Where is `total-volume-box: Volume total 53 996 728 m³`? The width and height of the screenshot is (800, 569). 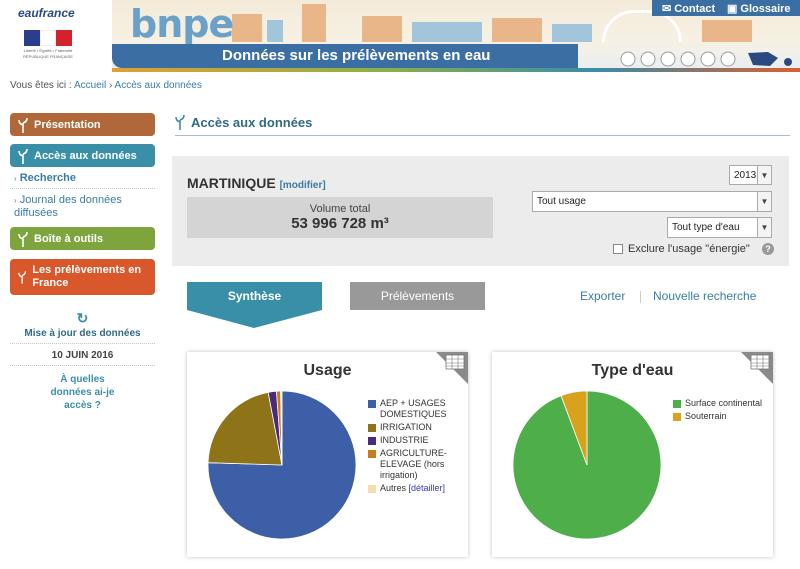
total-volume-box: Volume total 53 996 728 m³ is located at coordinates (340, 217).